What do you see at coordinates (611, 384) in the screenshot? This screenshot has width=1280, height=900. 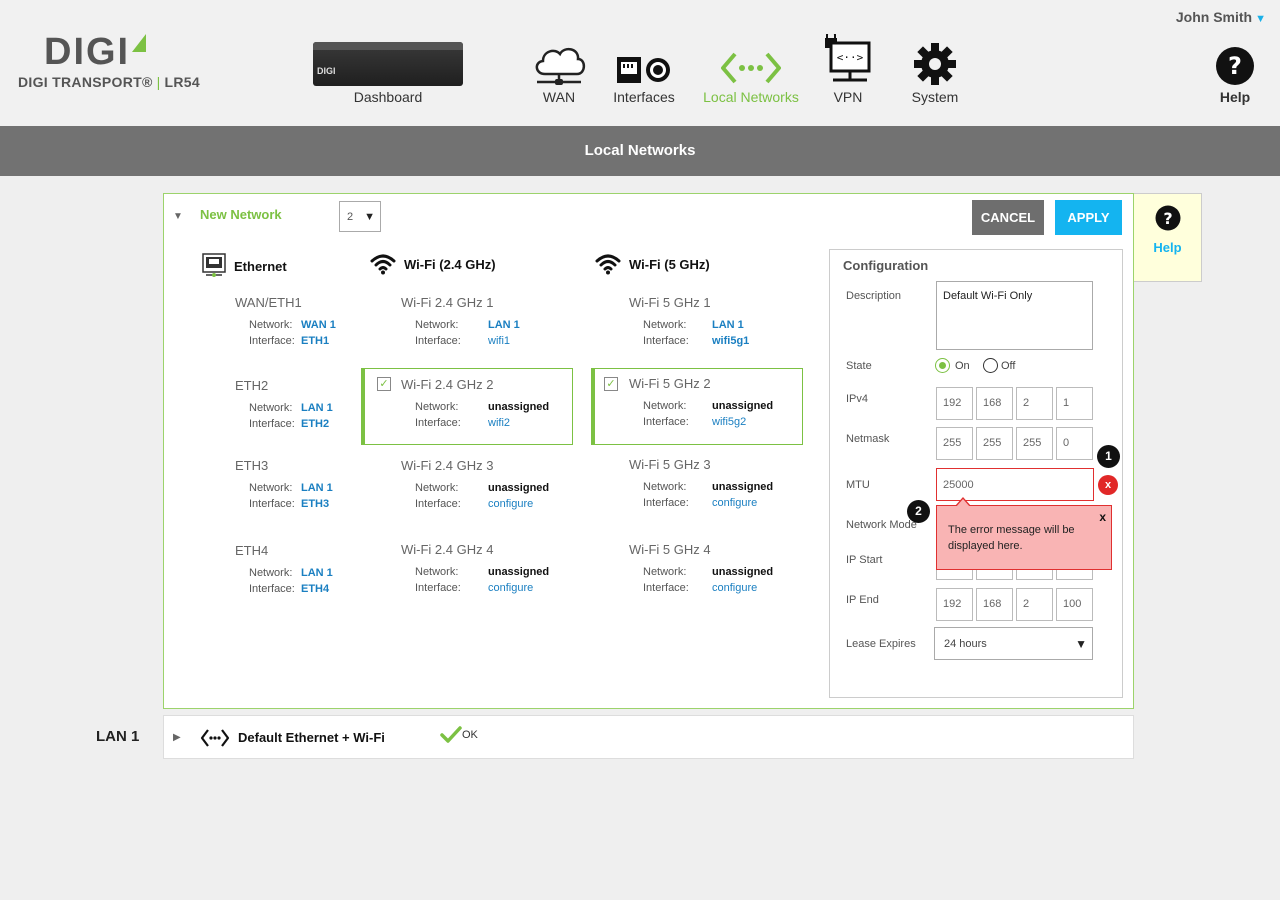 I see `wifi5-2-checkbox: ✓` at bounding box center [611, 384].